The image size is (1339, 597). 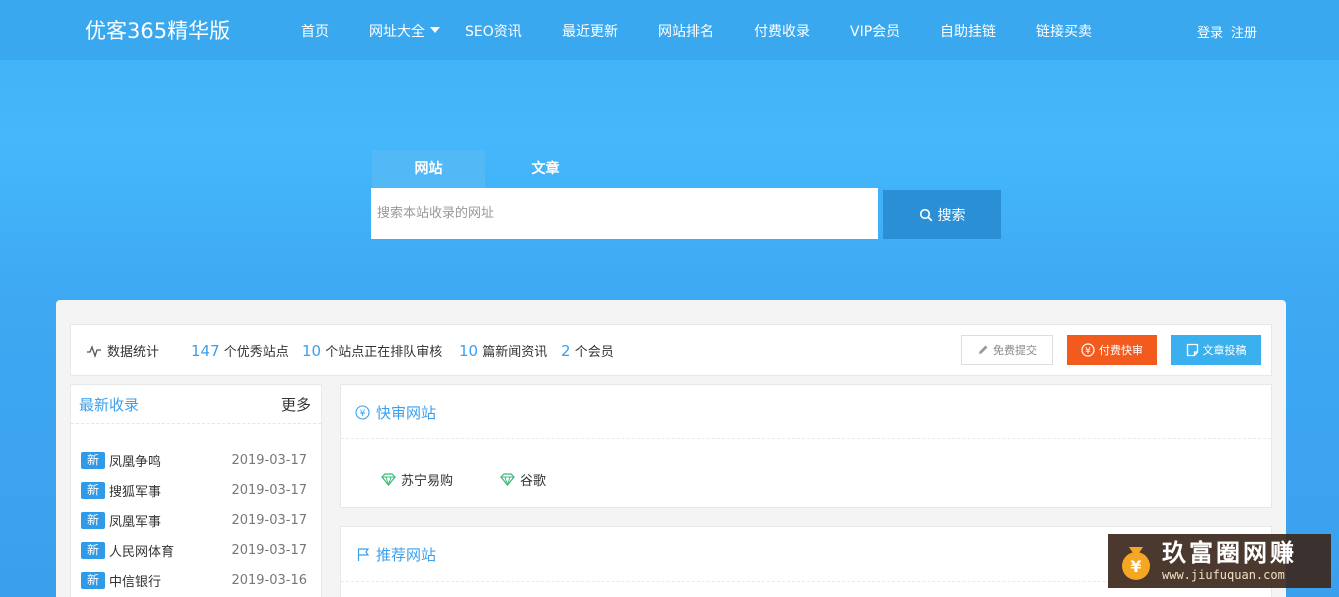 What do you see at coordinates (875, 31) in the screenshot?
I see `nav-vip: VIP会员` at bounding box center [875, 31].